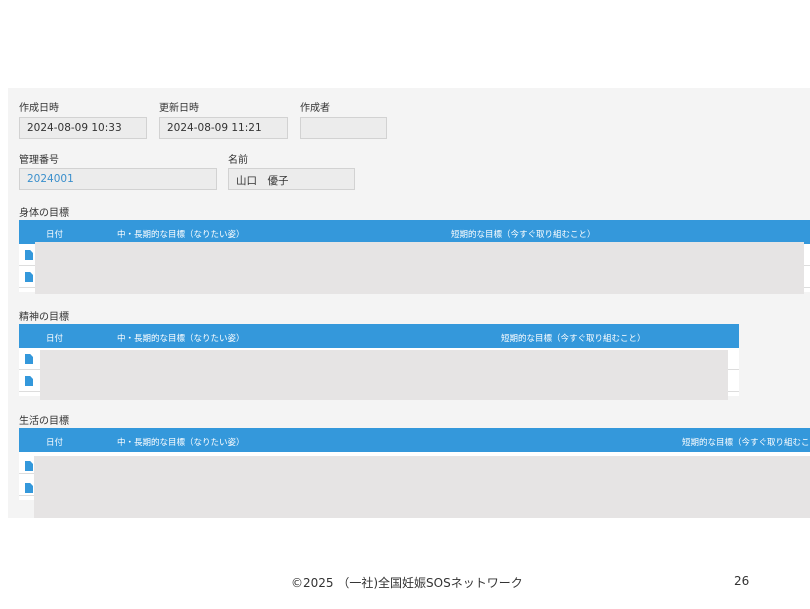 This screenshot has height=609, width=810. I want to click on mind-goals-title: 精神の目標, so click(44, 317).